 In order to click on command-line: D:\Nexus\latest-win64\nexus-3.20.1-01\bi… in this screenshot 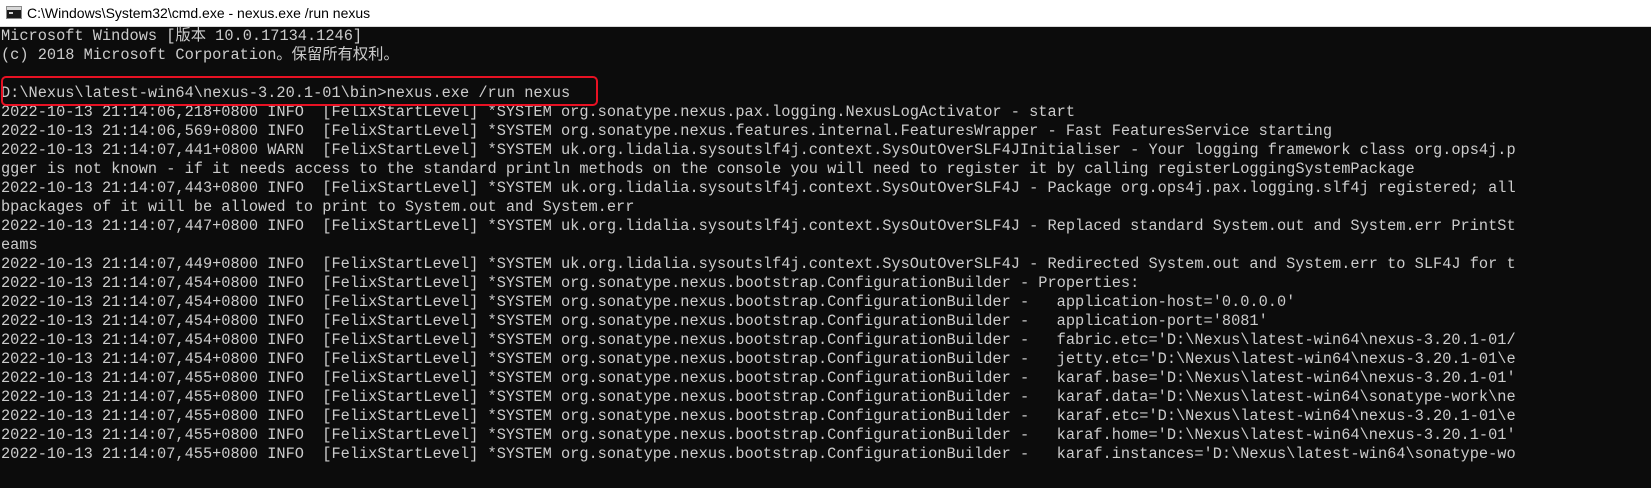, I will do `click(286, 93)`.